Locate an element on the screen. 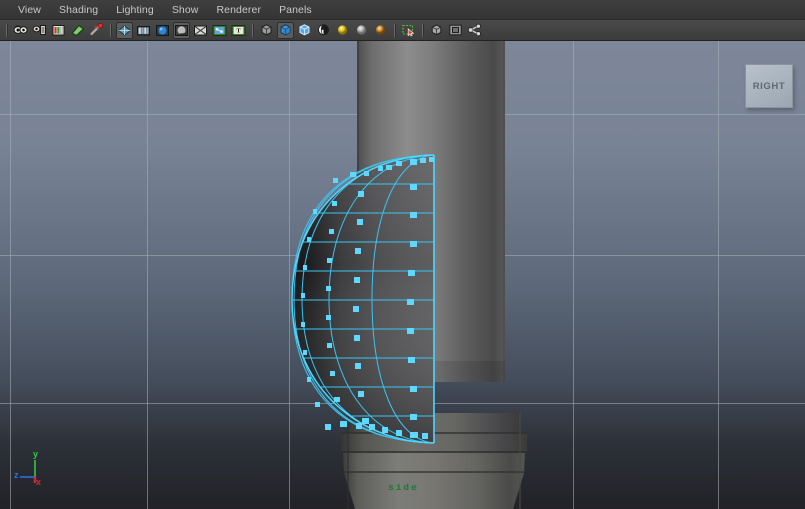  view-cube-label: RIGHT is located at coordinates (769, 86).